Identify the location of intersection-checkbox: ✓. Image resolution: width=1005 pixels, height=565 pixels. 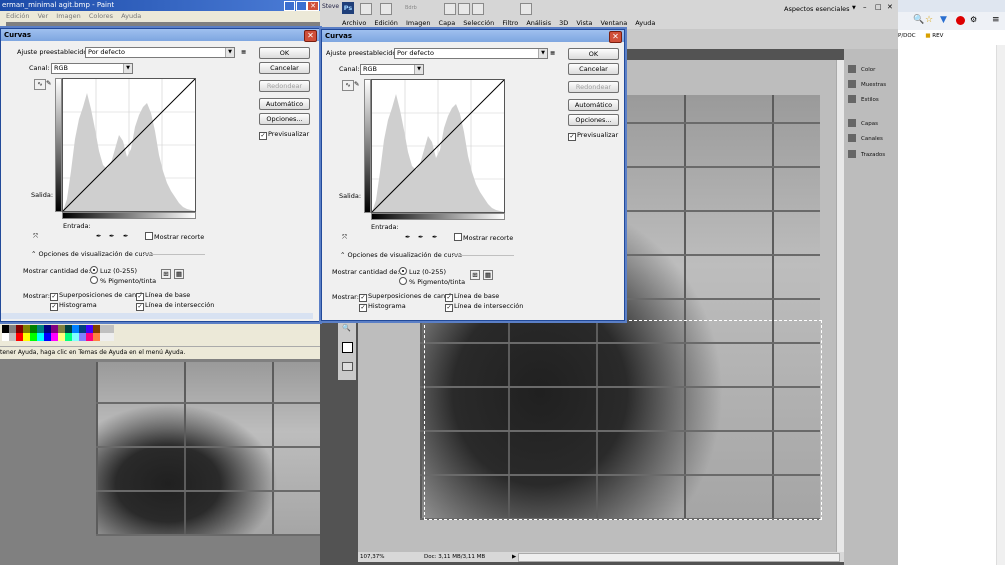
(449, 308).